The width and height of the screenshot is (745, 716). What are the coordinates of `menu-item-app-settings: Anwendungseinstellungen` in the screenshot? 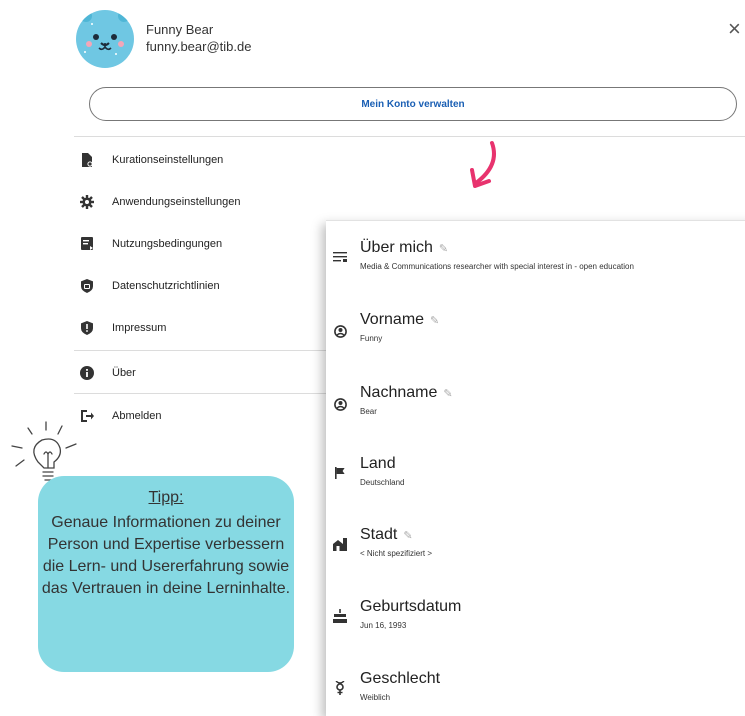 It's located at (205, 202).